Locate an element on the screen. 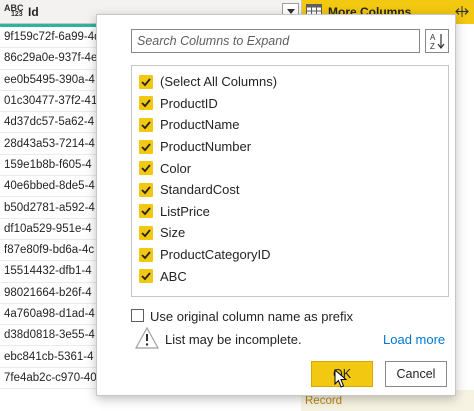 This screenshot has width=474, height=411. cancel-button: Cancel is located at coordinates (416, 374).